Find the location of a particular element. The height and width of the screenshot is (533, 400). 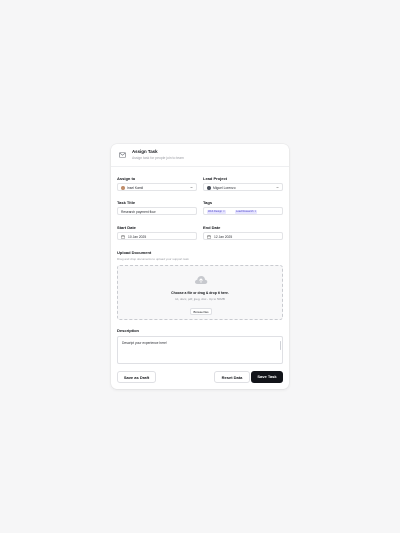

upload-label: Upload Document is located at coordinates (134, 252).